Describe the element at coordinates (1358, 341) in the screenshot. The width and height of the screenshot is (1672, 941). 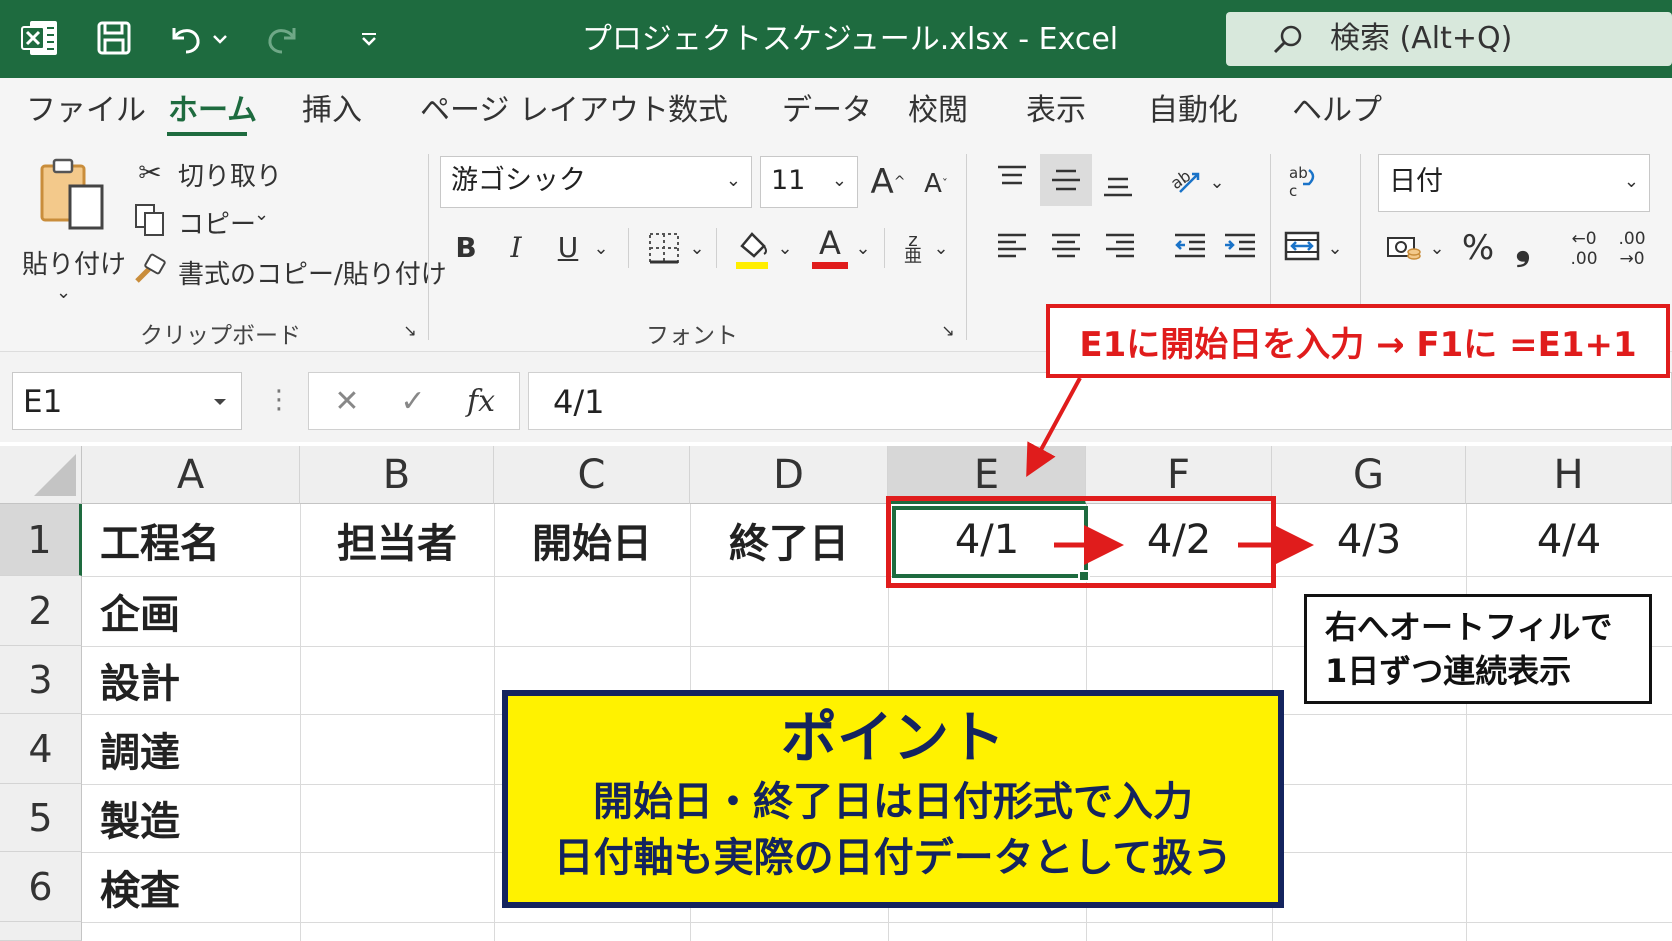
I see `instruction-callout: E1に開始日を入力 → F1に =E1+1` at that location.